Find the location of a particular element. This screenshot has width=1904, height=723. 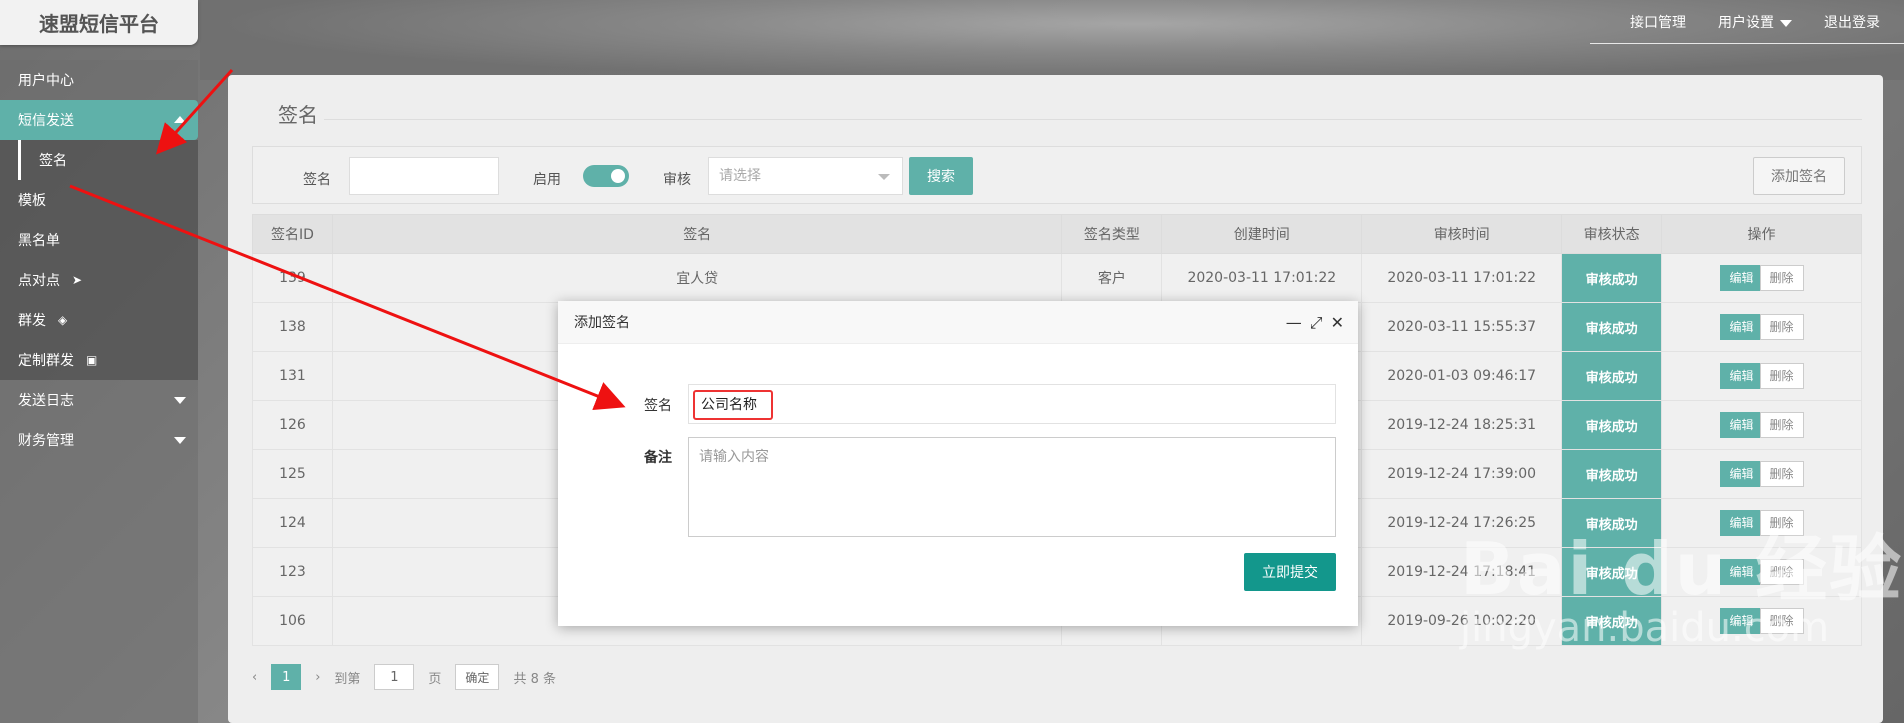

close-icon: ✕ is located at coordinates (1337, 323).